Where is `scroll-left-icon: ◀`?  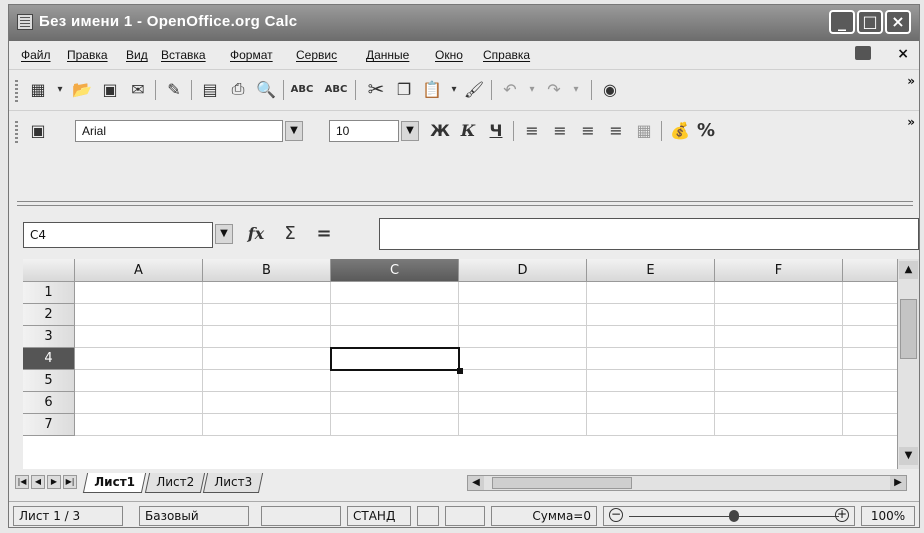
scroll-left-icon: ◀ is located at coordinates (476, 483).